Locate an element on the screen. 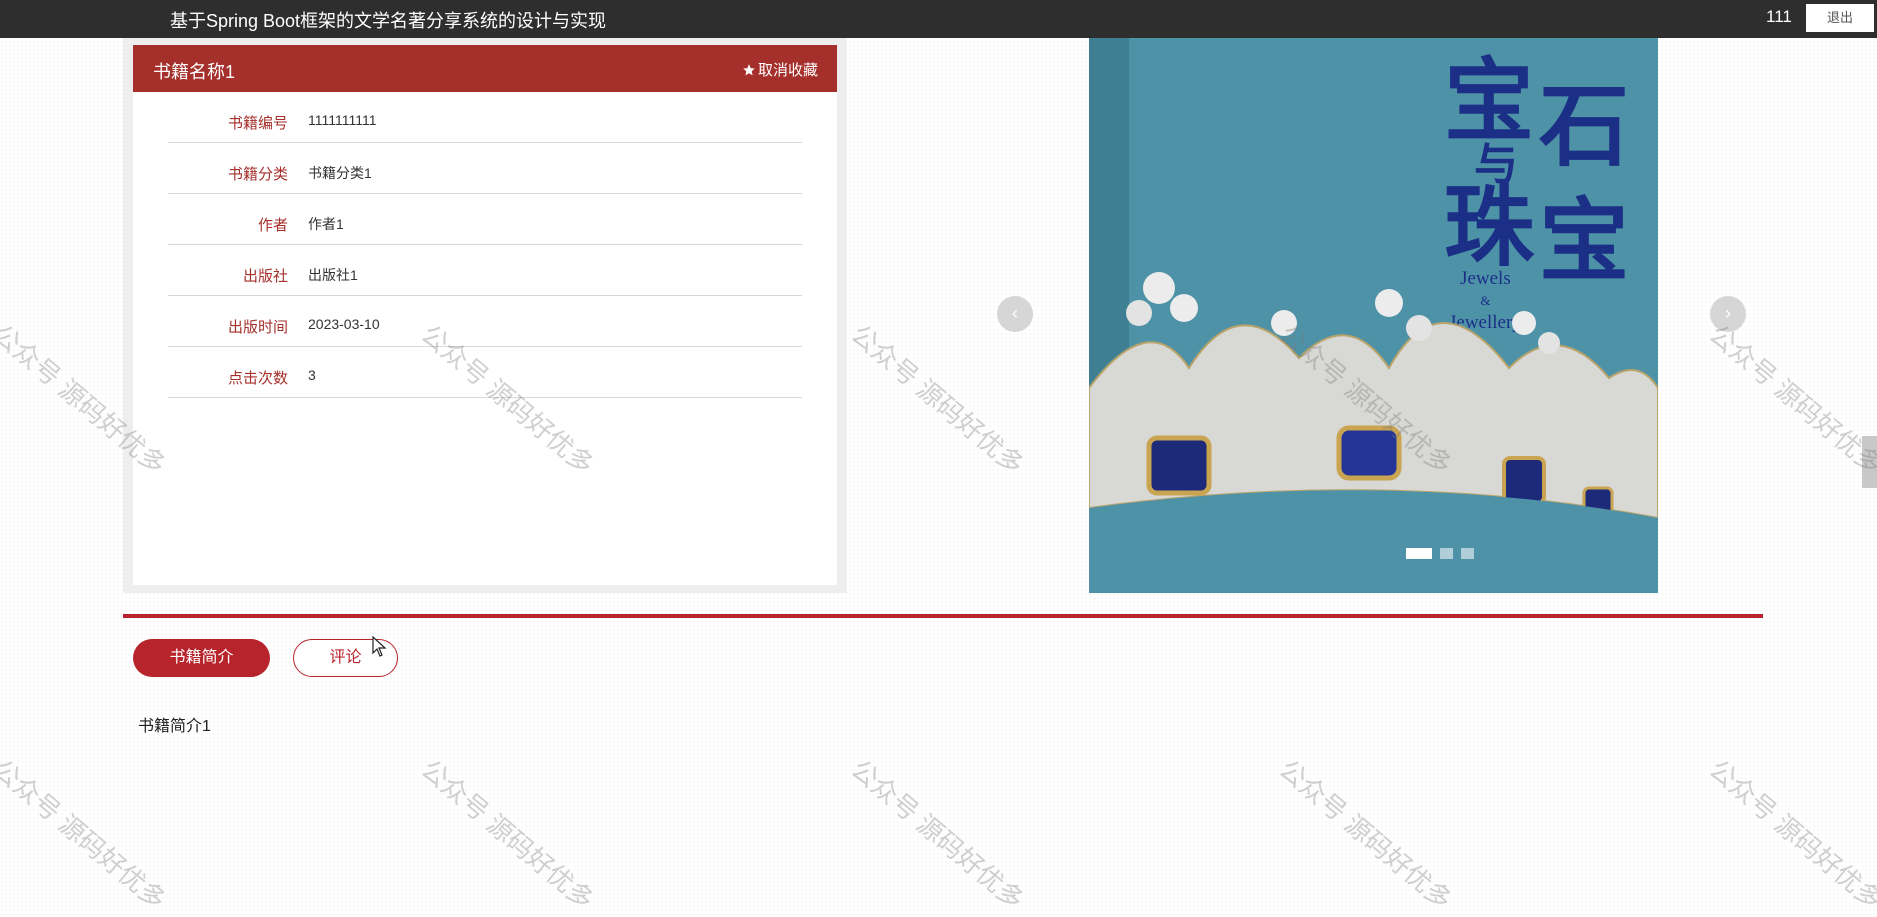 The width and height of the screenshot is (1877, 917). crown-illustration is located at coordinates (1373, 432).